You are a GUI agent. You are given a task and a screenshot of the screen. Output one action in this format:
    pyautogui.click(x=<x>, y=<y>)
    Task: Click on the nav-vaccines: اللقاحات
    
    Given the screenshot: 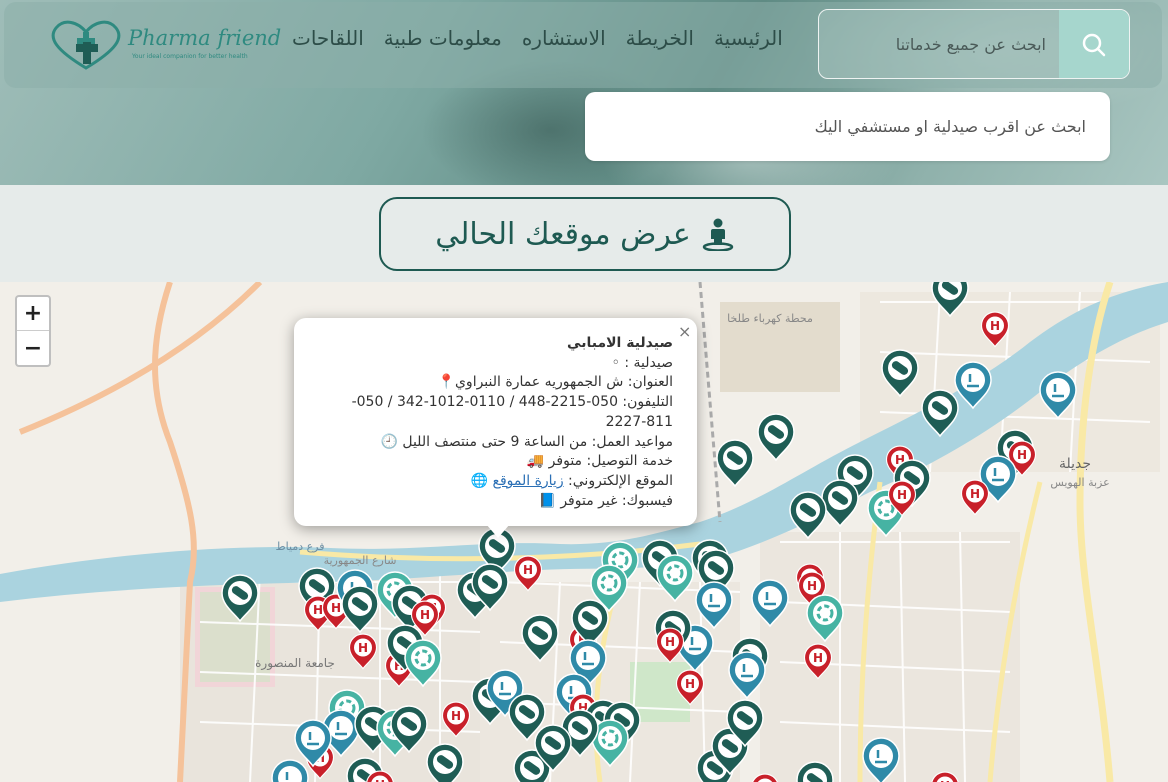 What is the action you would take?
    pyautogui.click(x=328, y=38)
    